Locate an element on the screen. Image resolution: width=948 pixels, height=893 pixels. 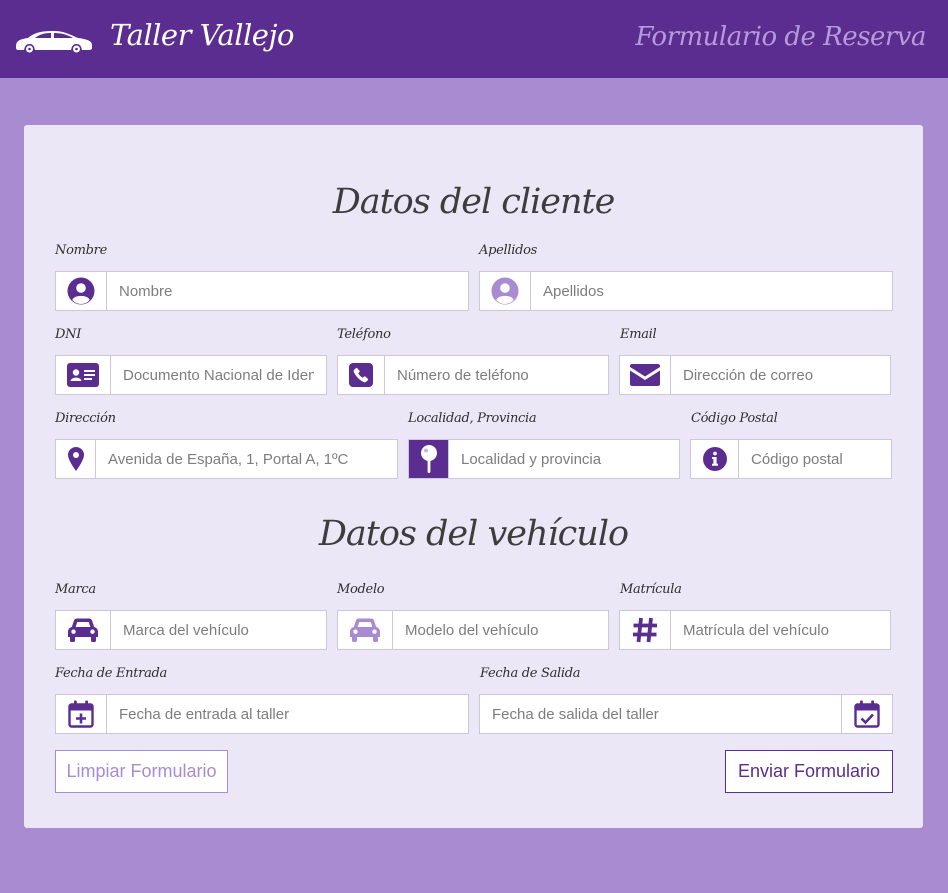
page-subtitle: Formulario de Reserva is located at coordinates (780, 37).